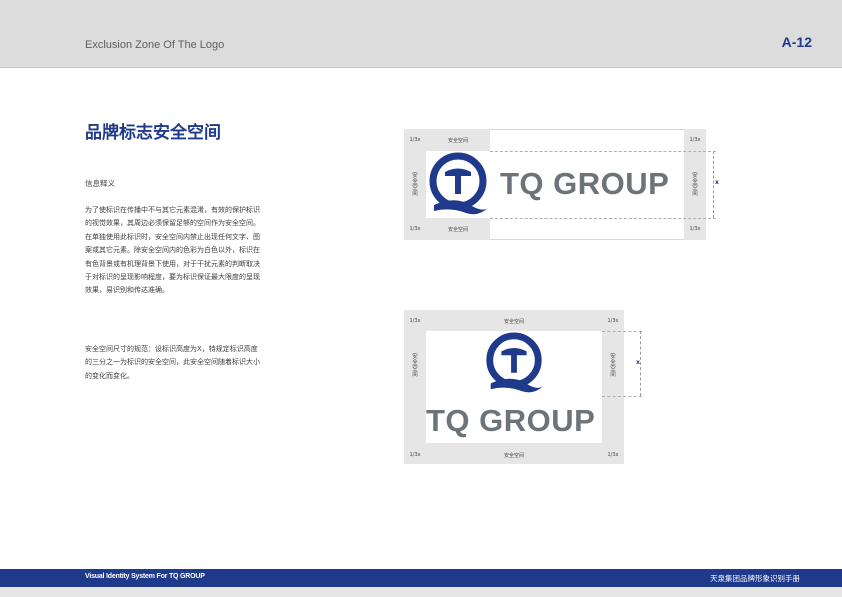  Describe the element at coordinates (796, 42) in the screenshot. I see `page-number: A-12` at that location.